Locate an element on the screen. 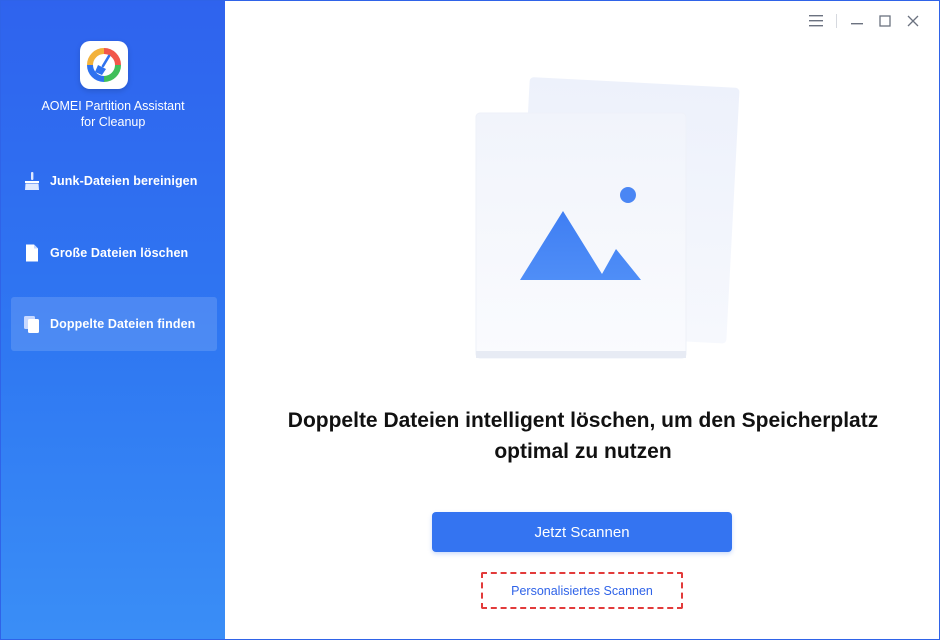 The width and height of the screenshot is (940, 640). duplicate-files-illustration is located at coordinates (606, 221).